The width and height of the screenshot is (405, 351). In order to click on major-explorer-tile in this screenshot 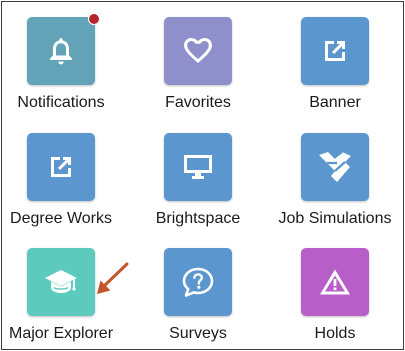, I will do `click(61, 282)`.